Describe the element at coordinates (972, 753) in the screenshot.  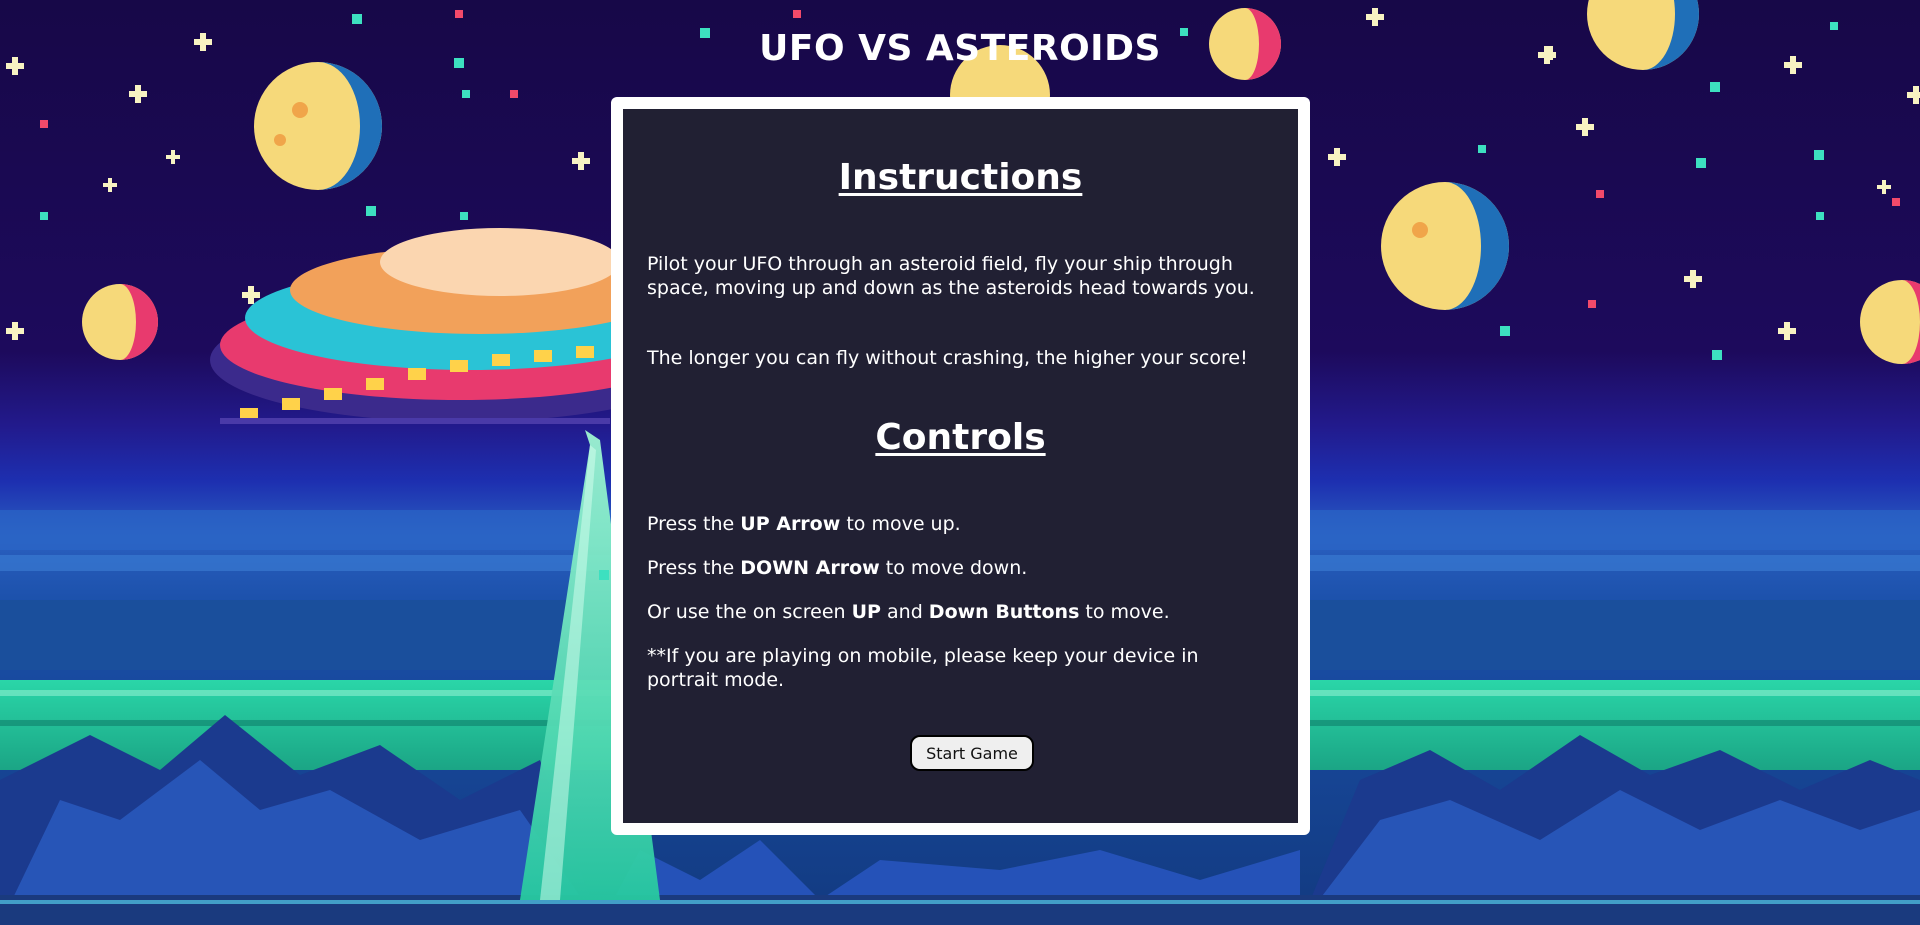
I see `start-game-button: Start Game` at that location.